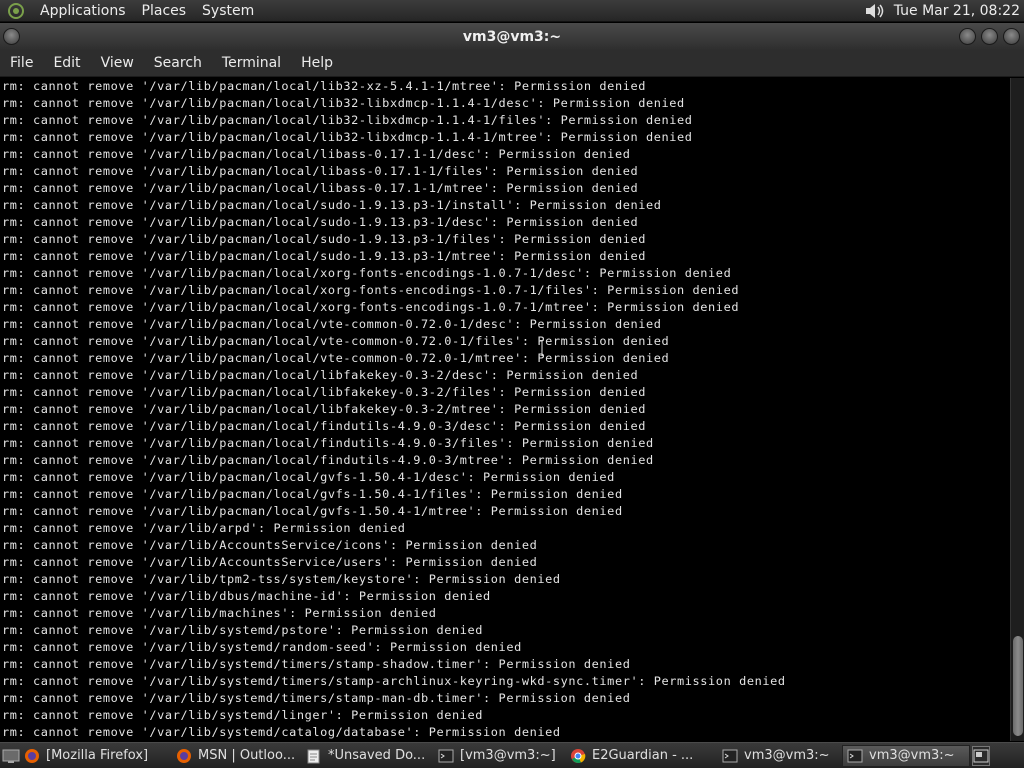 Image resolution: width=1024 pixels, height=768 pixels. What do you see at coordinates (989, 36) in the screenshot?
I see `maximize-button` at bounding box center [989, 36].